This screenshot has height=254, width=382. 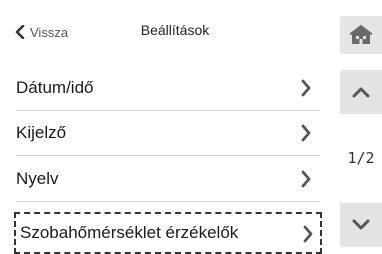 I want to click on chevron-up-icon, so click(x=361, y=92).